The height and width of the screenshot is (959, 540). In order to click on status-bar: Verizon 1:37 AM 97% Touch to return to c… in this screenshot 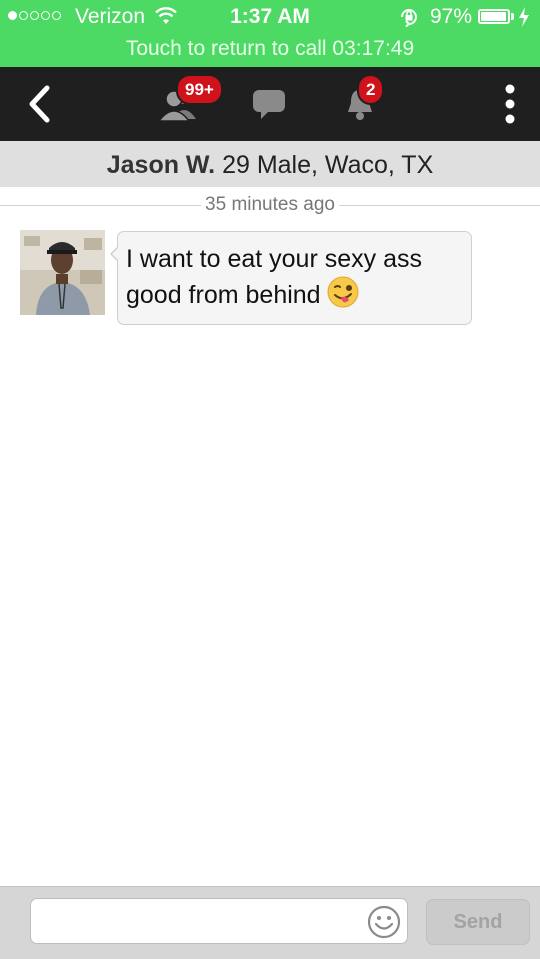, I will do `click(270, 33)`.